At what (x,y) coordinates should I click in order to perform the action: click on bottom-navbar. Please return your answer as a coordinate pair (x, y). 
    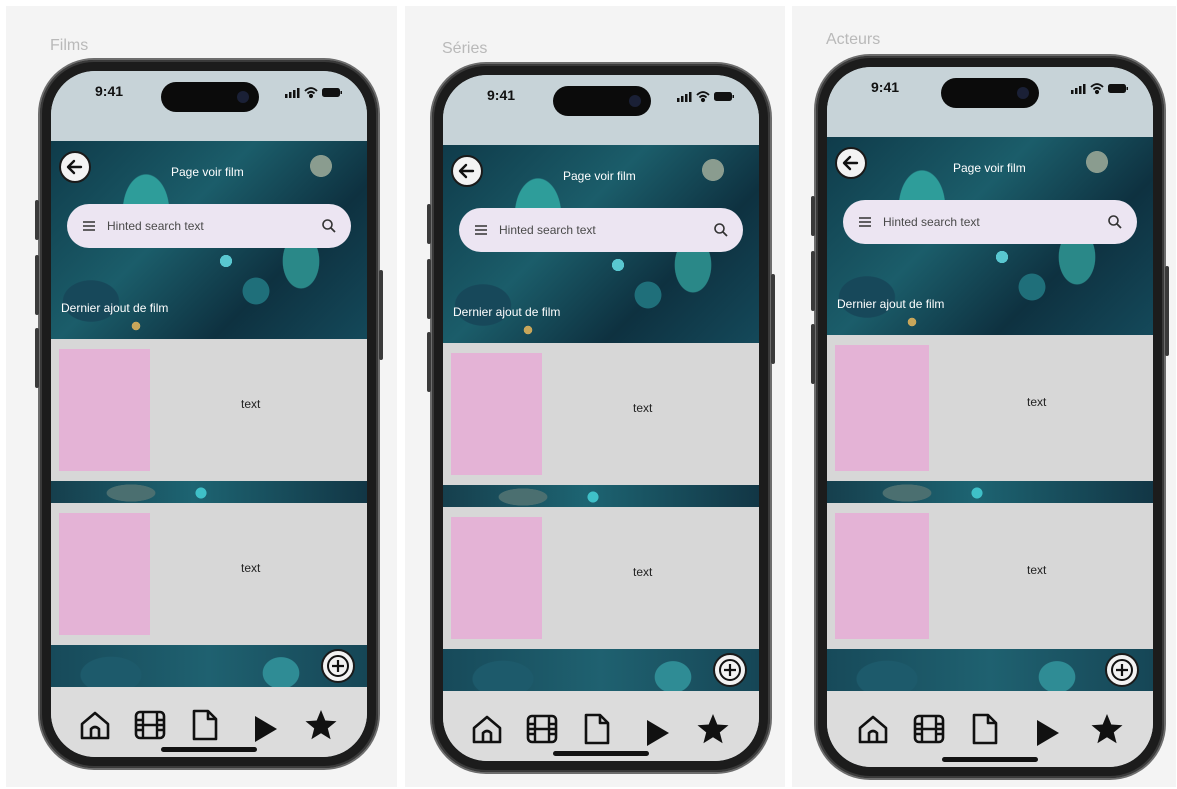
    Looking at the image, I should click on (990, 729).